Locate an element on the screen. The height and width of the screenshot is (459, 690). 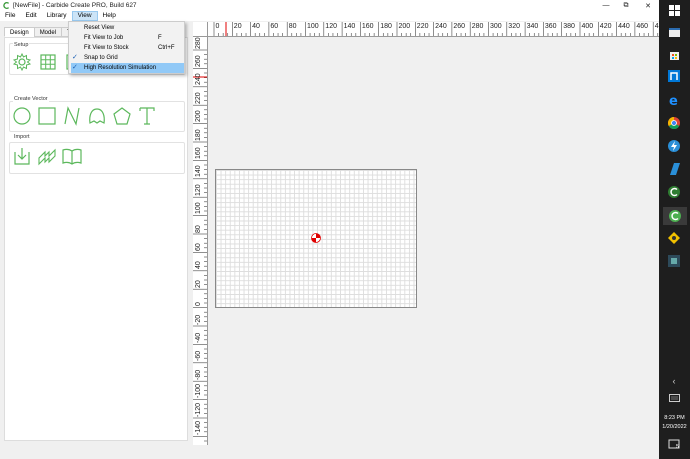
text-icon is located at coordinates (147, 116).